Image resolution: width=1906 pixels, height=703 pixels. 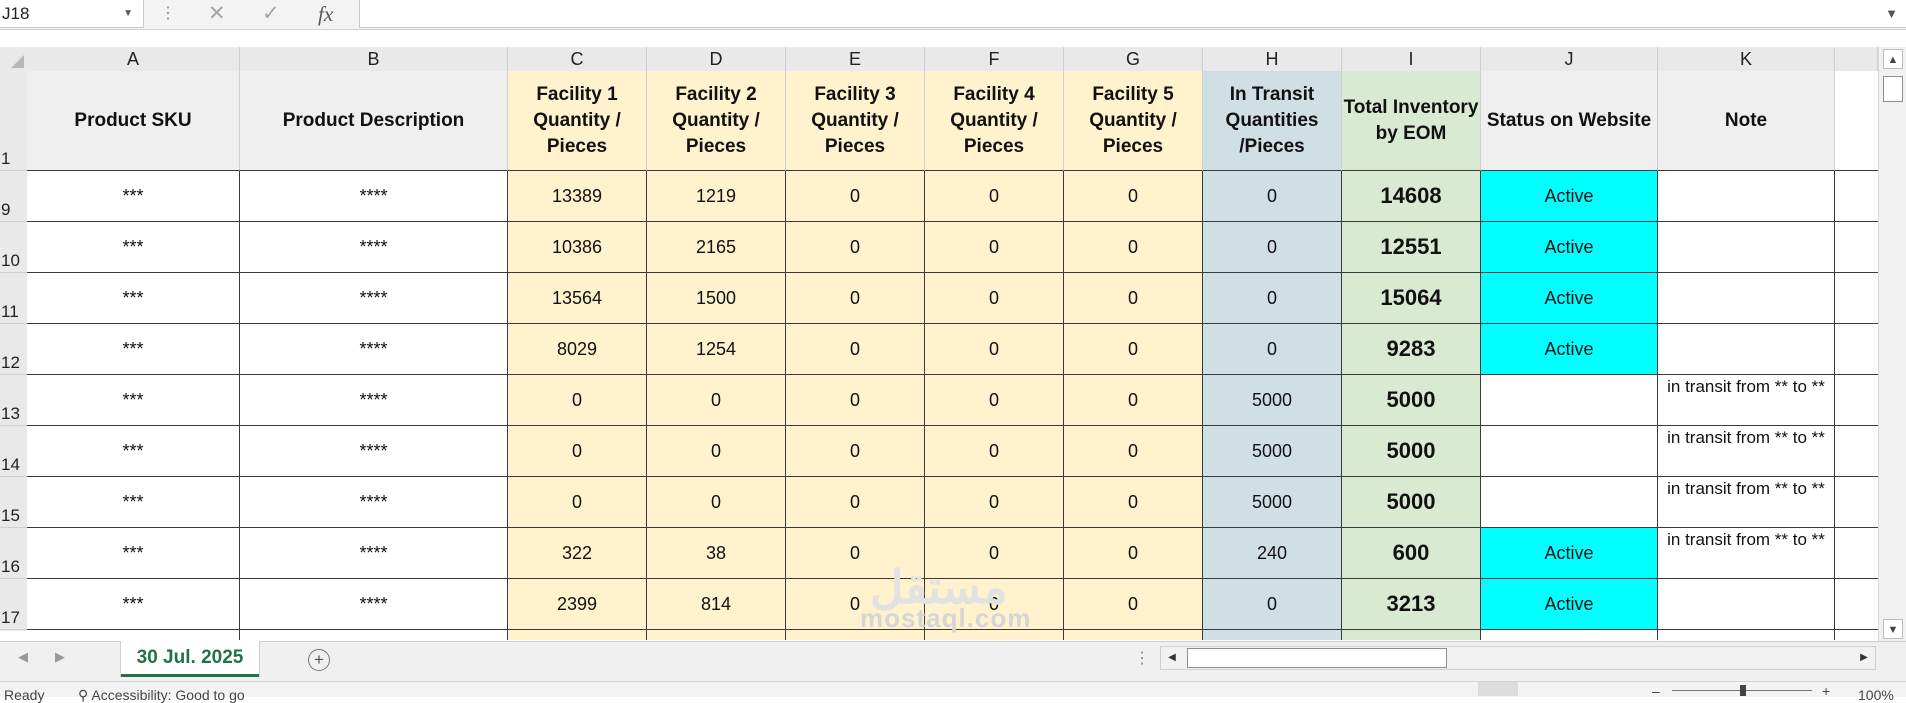 I want to click on accessibility-status: ⚲ Accessibility: Good to go, so click(x=161, y=695).